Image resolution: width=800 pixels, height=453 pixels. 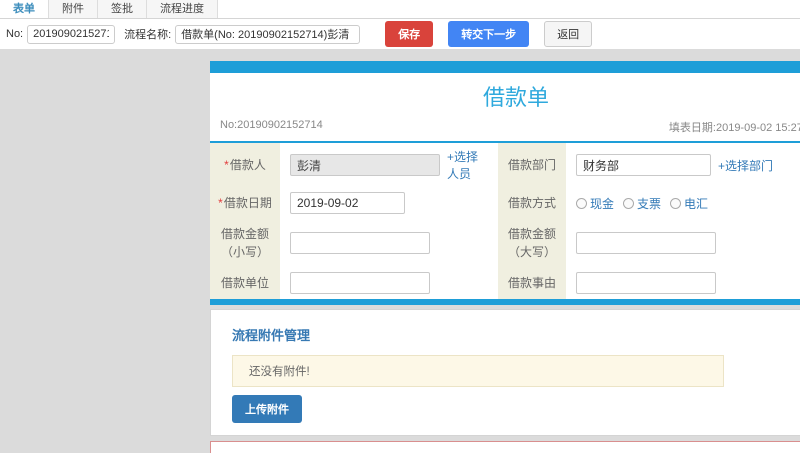 I want to click on unit-label: 借款单位, so click(x=245, y=283).